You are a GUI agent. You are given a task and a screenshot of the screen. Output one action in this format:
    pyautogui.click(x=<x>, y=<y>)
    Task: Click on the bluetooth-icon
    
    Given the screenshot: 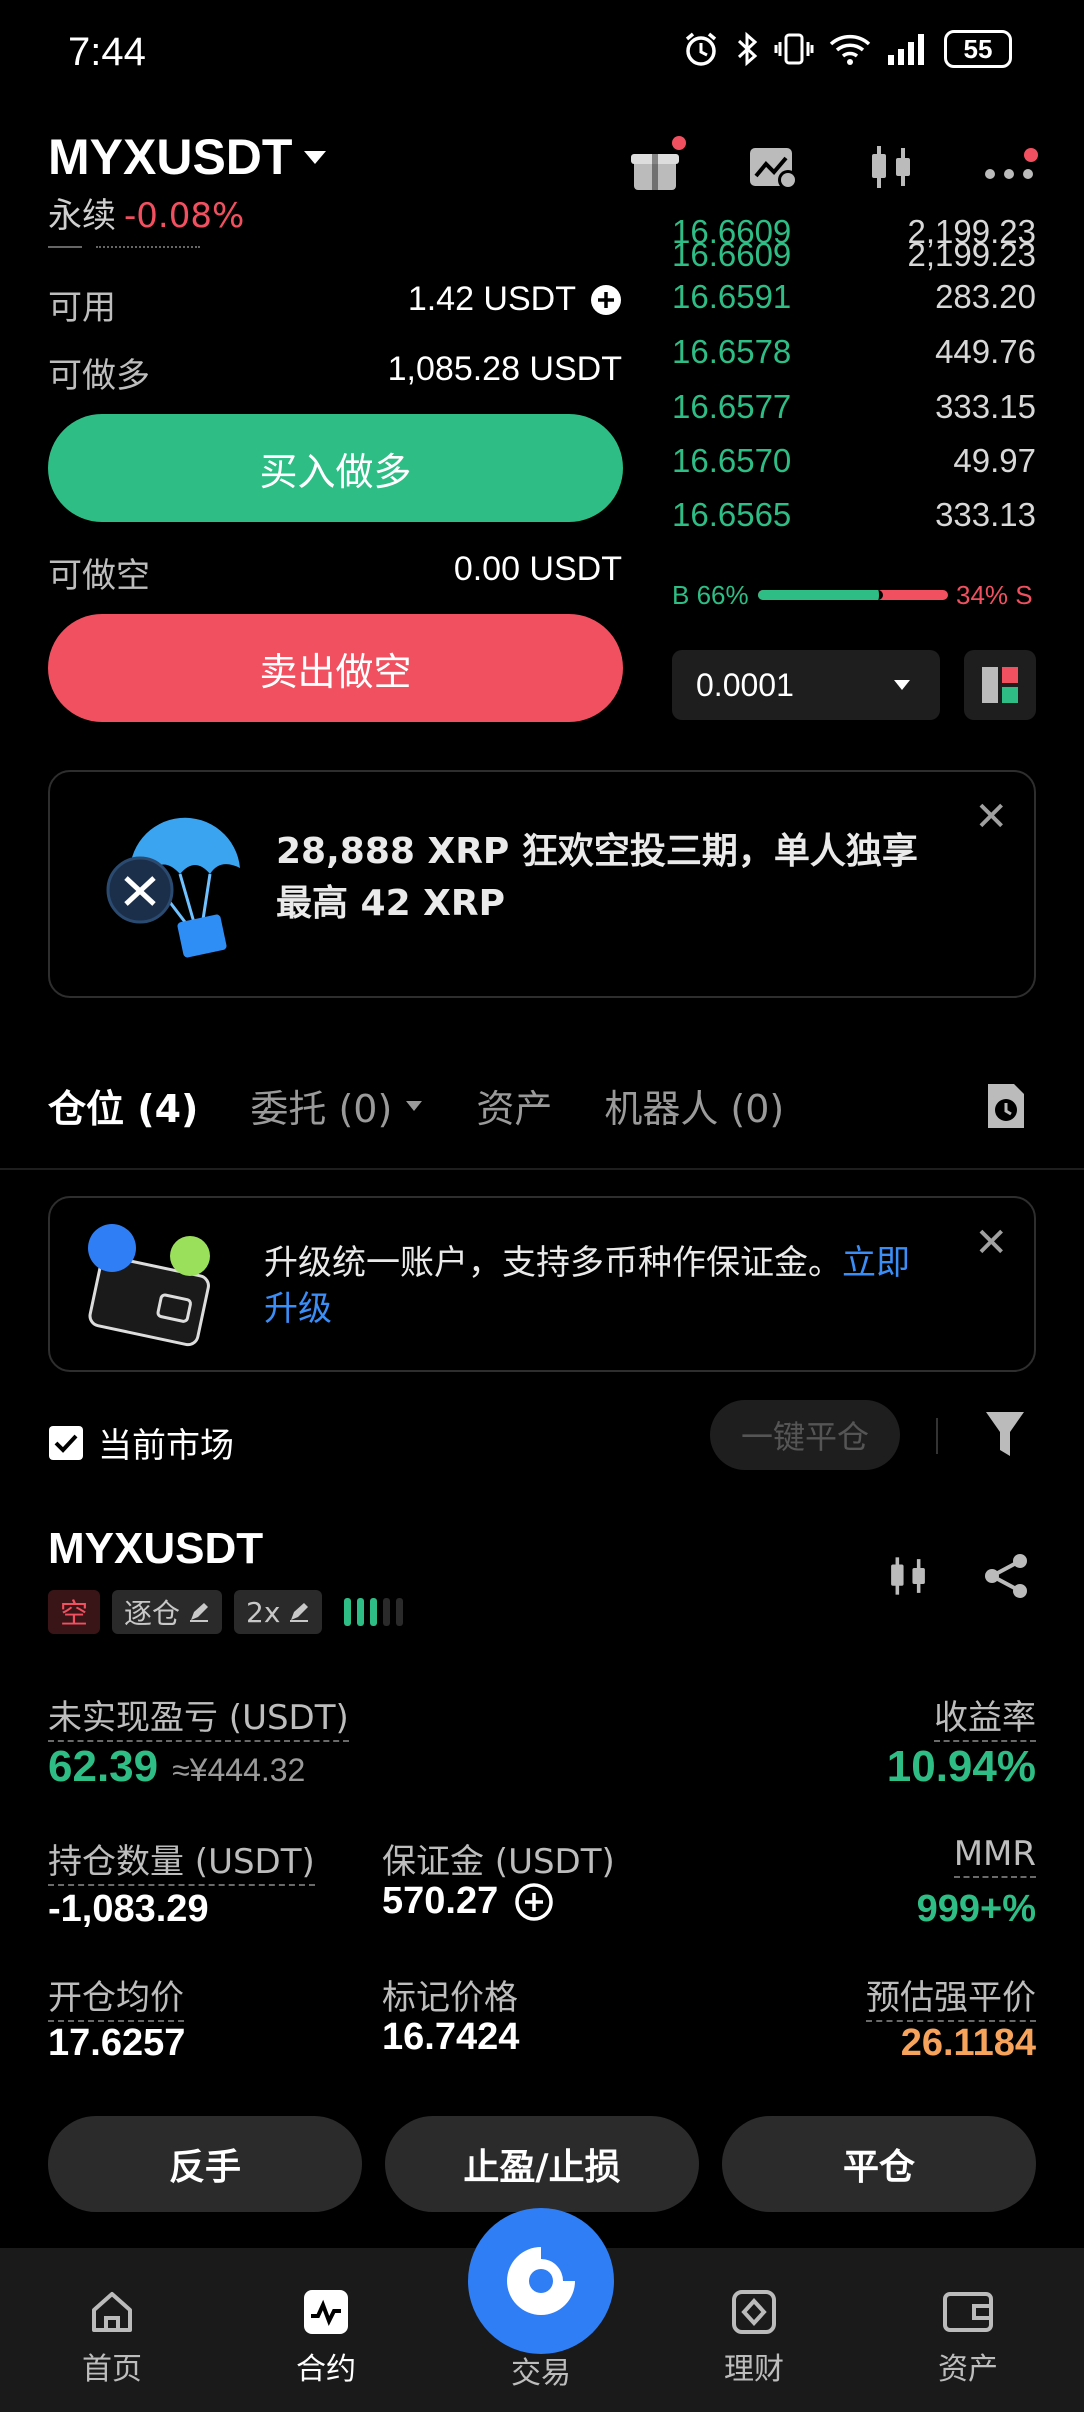 What is the action you would take?
    pyautogui.click(x=747, y=49)
    